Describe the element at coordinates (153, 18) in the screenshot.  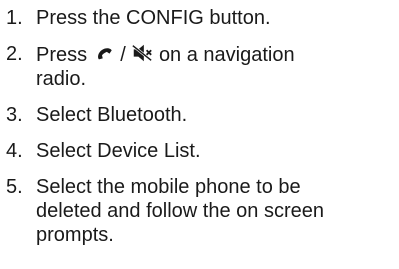
I see `step-text: Press the CONFIG button.` at that location.